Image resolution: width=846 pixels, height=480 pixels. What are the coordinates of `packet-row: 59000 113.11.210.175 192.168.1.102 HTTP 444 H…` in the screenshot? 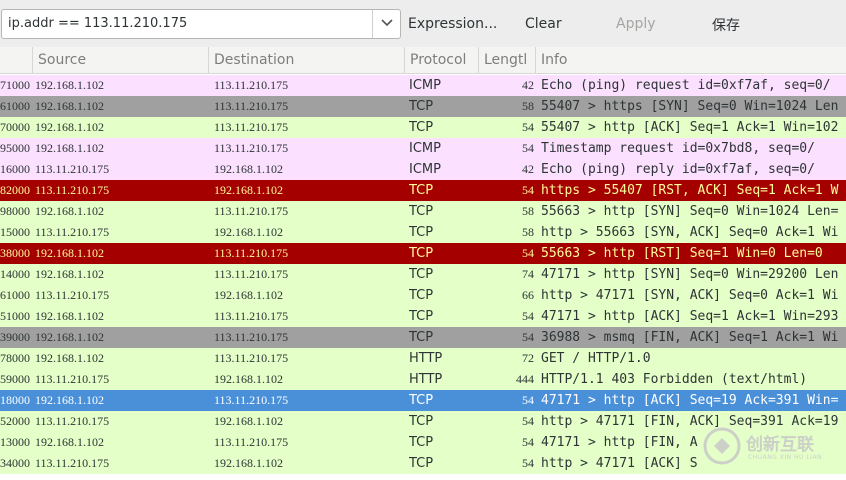 It's located at (423, 379).